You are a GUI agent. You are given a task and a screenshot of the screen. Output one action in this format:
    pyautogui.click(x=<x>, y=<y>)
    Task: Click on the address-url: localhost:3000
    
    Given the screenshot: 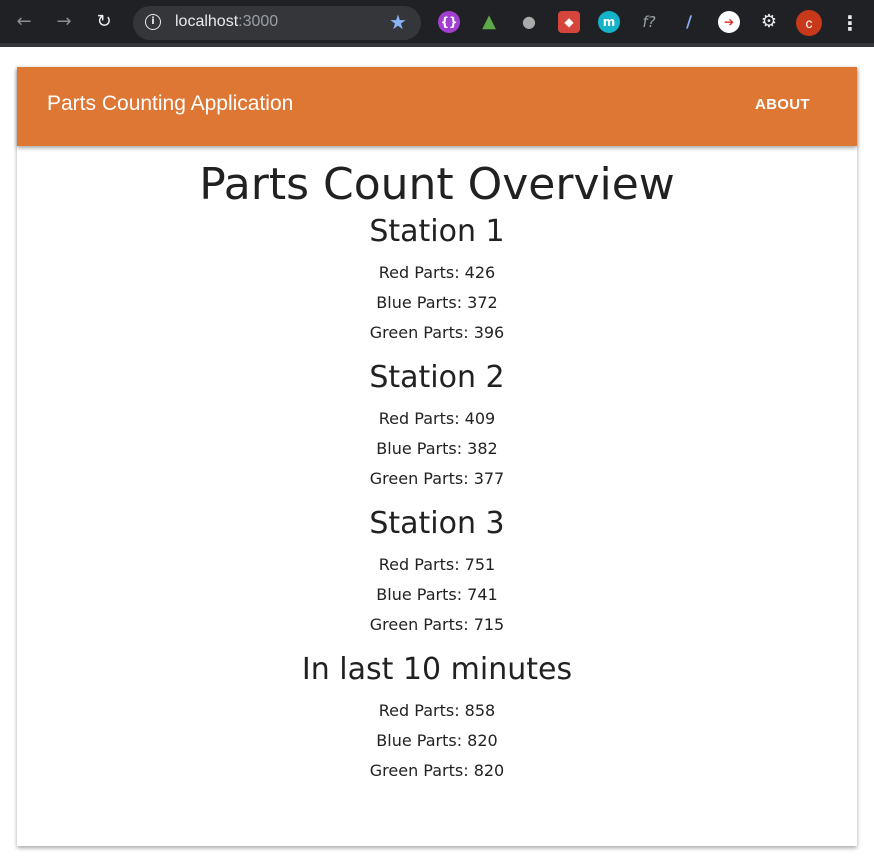 What is the action you would take?
    pyautogui.click(x=226, y=22)
    